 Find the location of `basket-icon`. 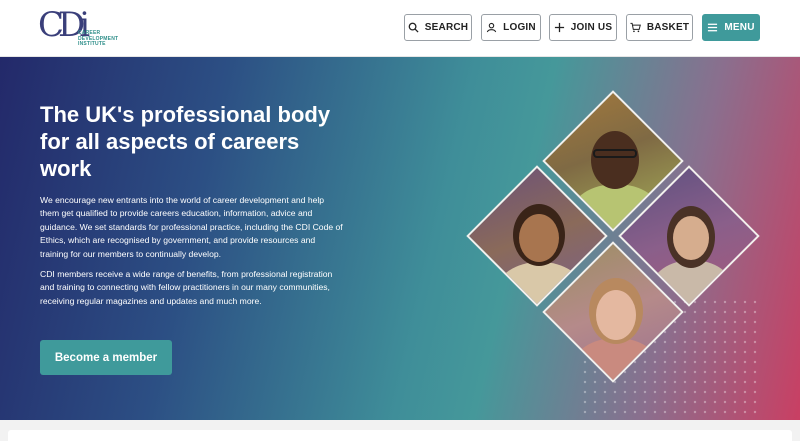

basket-icon is located at coordinates (635, 27).